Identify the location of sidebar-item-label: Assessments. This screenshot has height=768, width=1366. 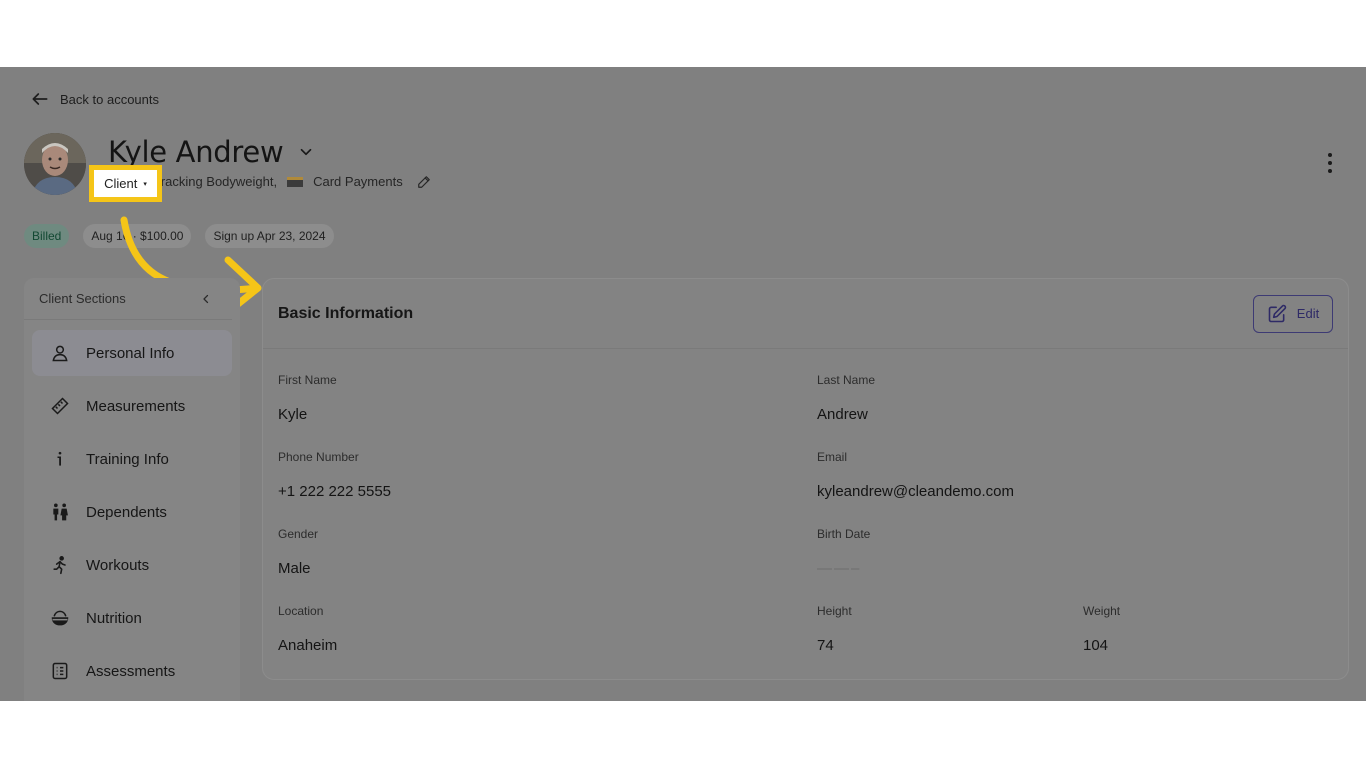
(131, 671).